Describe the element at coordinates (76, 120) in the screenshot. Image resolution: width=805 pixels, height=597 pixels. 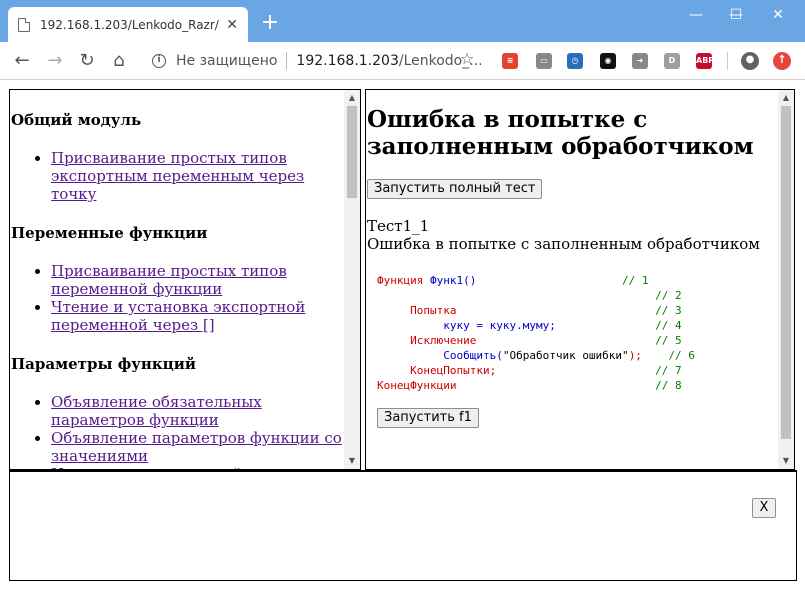
I see `section-title: Общий модуль` at that location.